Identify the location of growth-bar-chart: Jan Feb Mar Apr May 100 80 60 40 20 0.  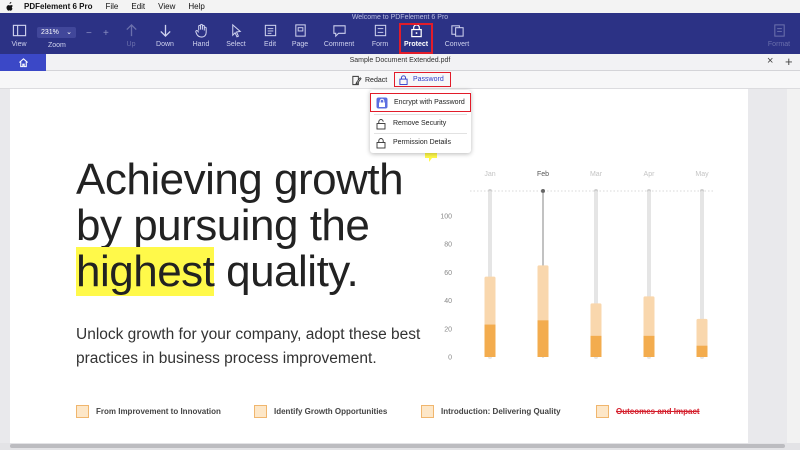
(576, 266).